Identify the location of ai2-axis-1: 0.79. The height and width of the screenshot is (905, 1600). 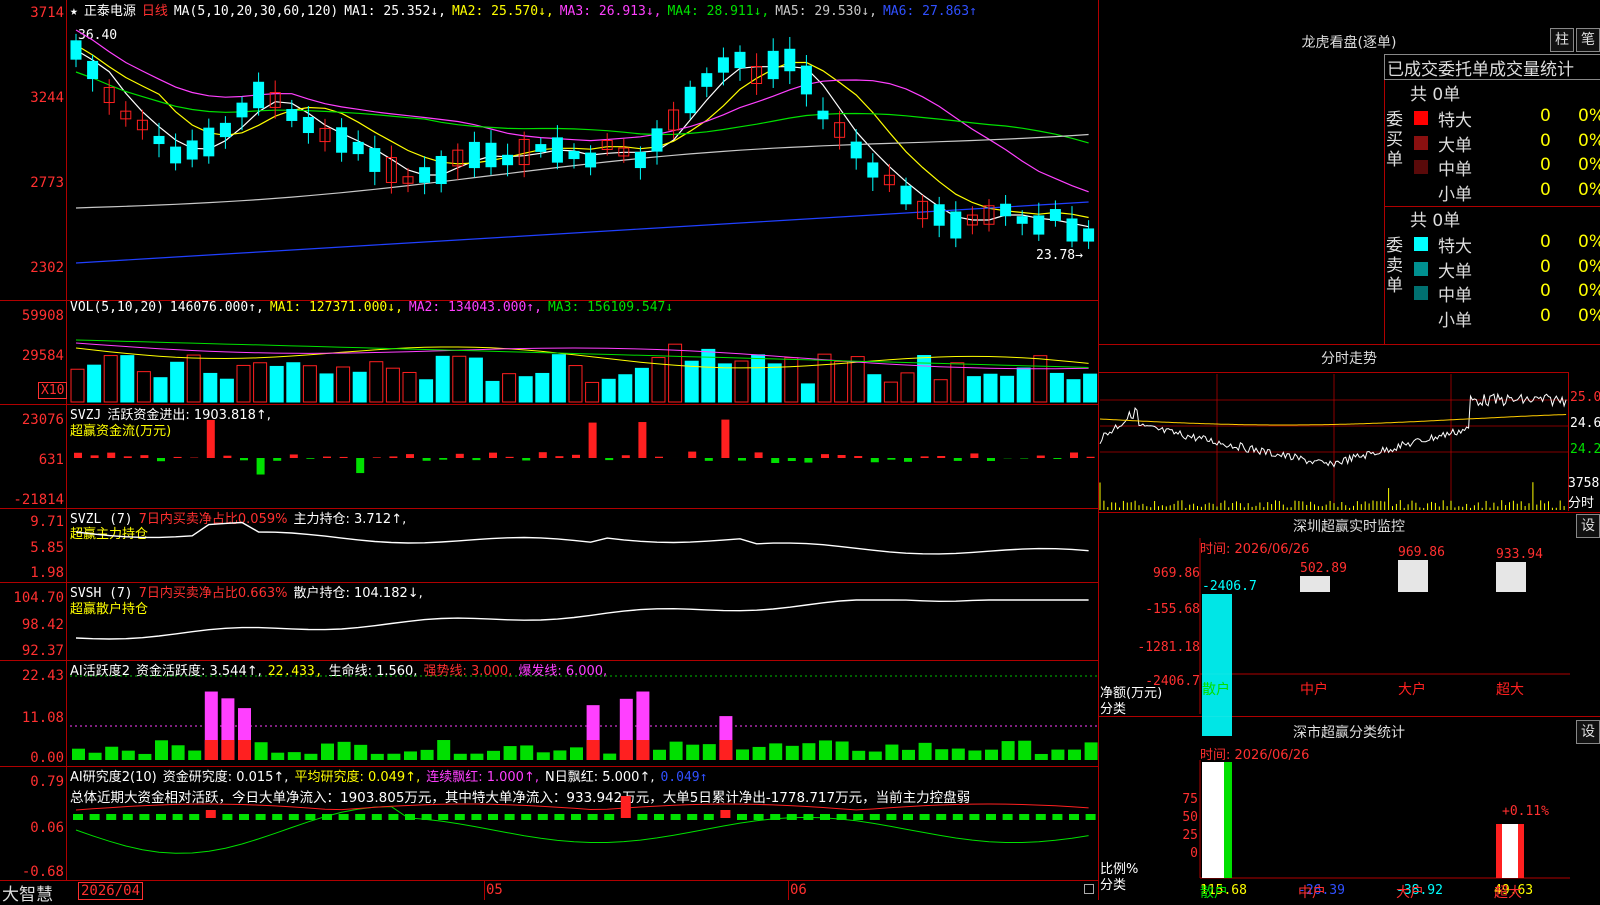
(32, 782).